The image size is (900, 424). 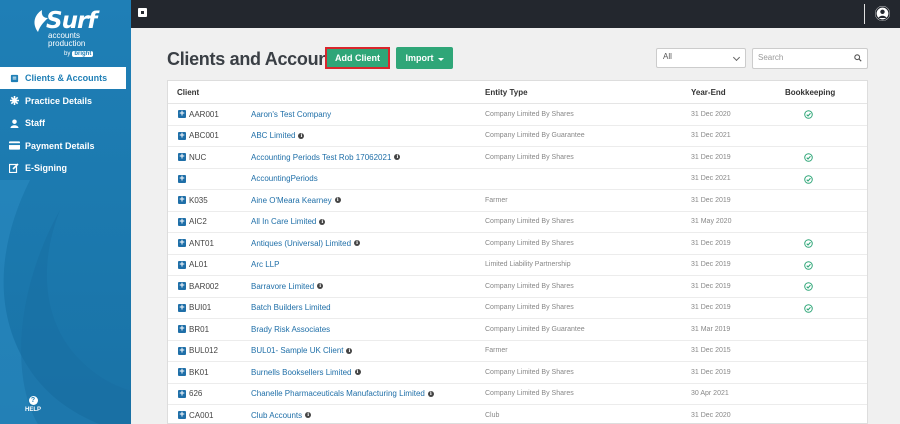 What do you see at coordinates (63, 123) in the screenshot?
I see `sidebar-item-staff: Staff` at bounding box center [63, 123].